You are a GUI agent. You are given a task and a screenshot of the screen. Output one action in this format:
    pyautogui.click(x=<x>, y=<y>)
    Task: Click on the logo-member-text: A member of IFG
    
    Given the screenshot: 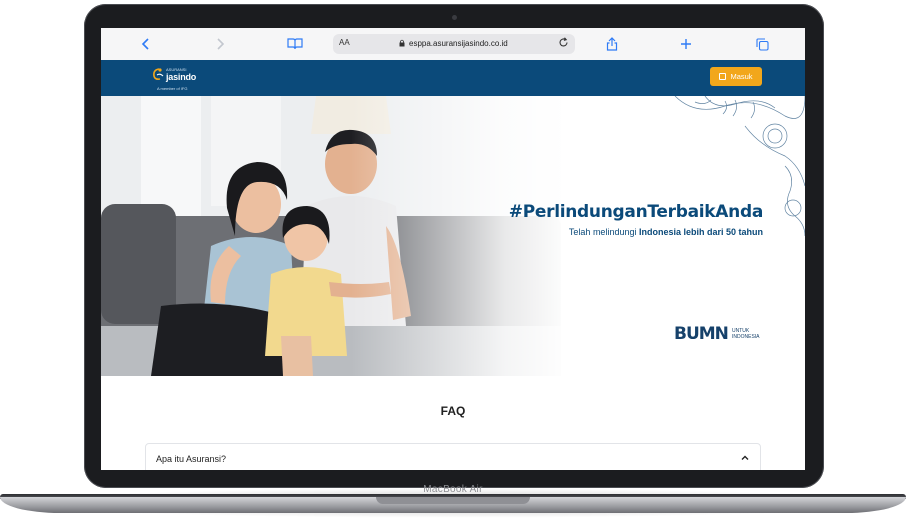 What is the action you would take?
    pyautogui.click(x=172, y=88)
    